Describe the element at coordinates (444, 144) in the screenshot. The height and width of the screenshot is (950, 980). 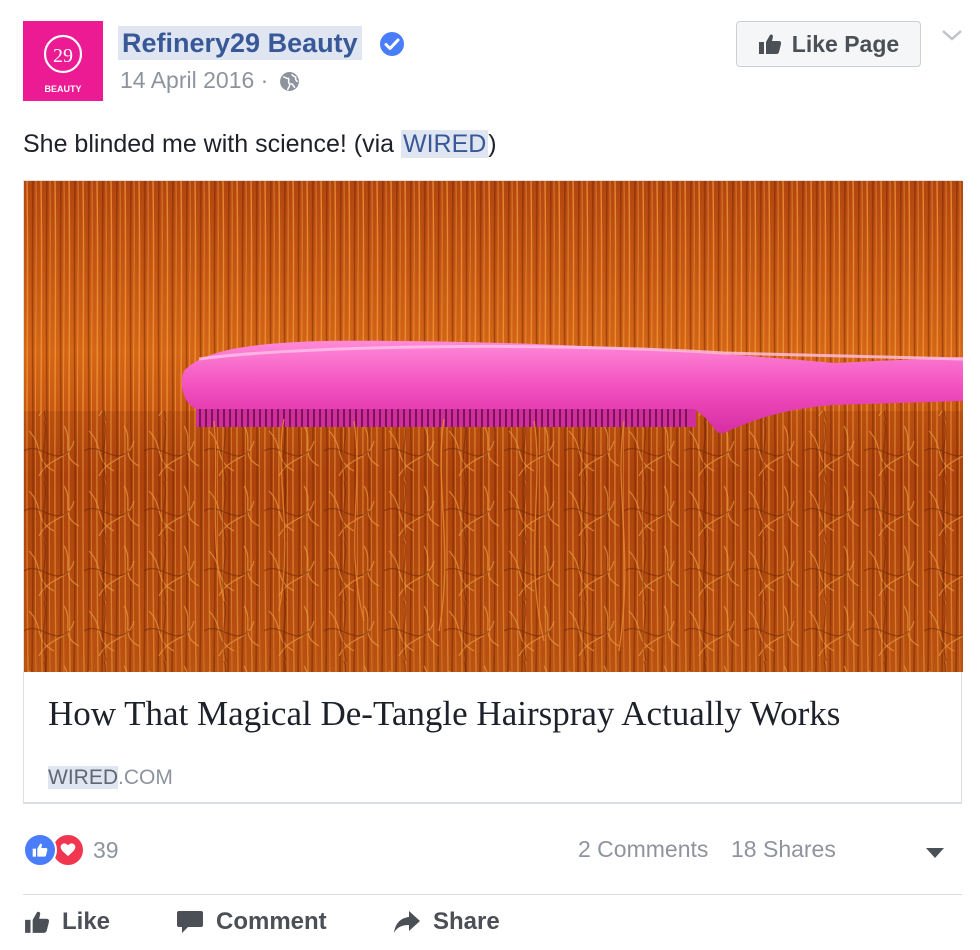
I see `wired-link: WIRED` at that location.